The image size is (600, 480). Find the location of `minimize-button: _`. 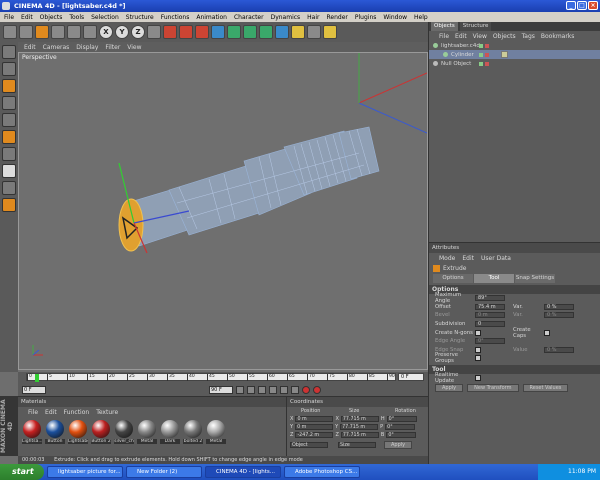

minimize-button: _ is located at coordinates (571, 5).